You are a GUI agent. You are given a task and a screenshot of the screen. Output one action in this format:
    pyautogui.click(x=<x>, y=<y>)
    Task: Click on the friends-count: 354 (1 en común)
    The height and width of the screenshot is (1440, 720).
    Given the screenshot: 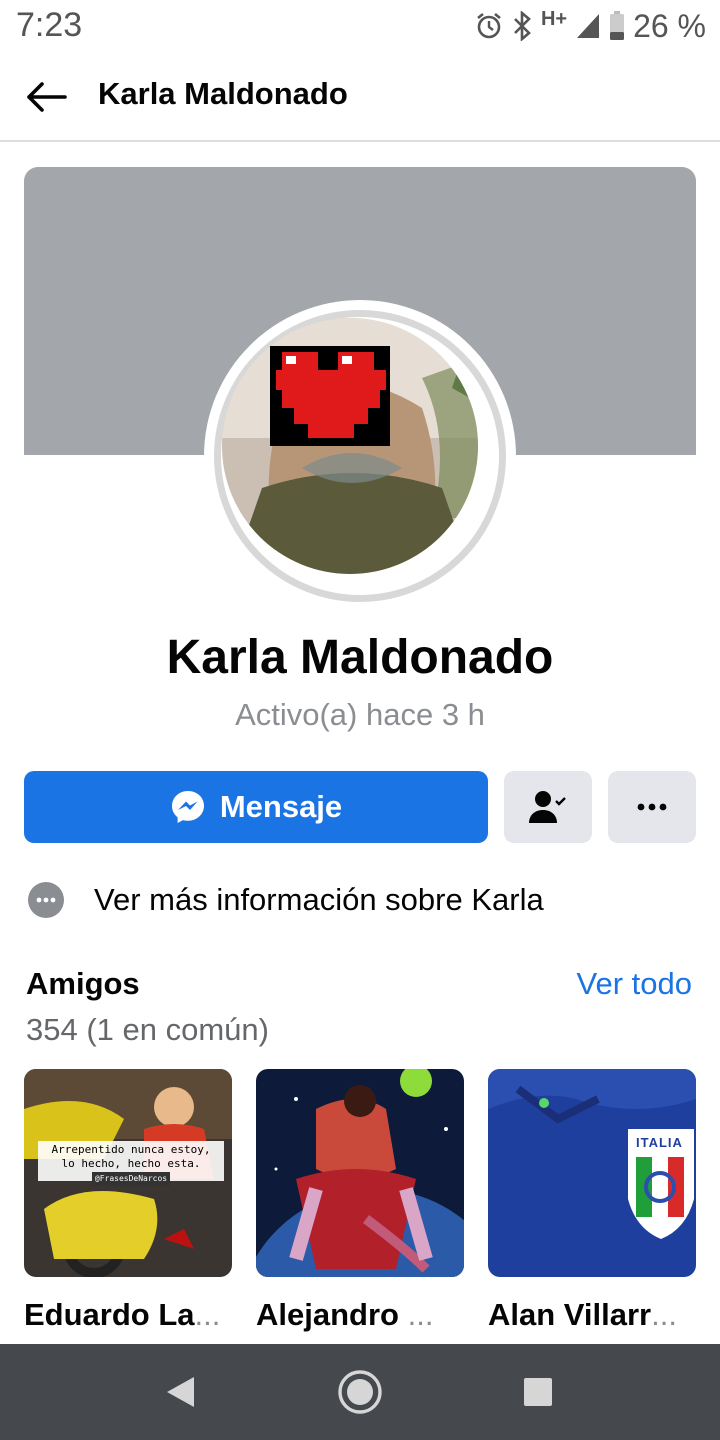 What is the action you would take?
    pyautogui.click(x=147, y=1029)
    